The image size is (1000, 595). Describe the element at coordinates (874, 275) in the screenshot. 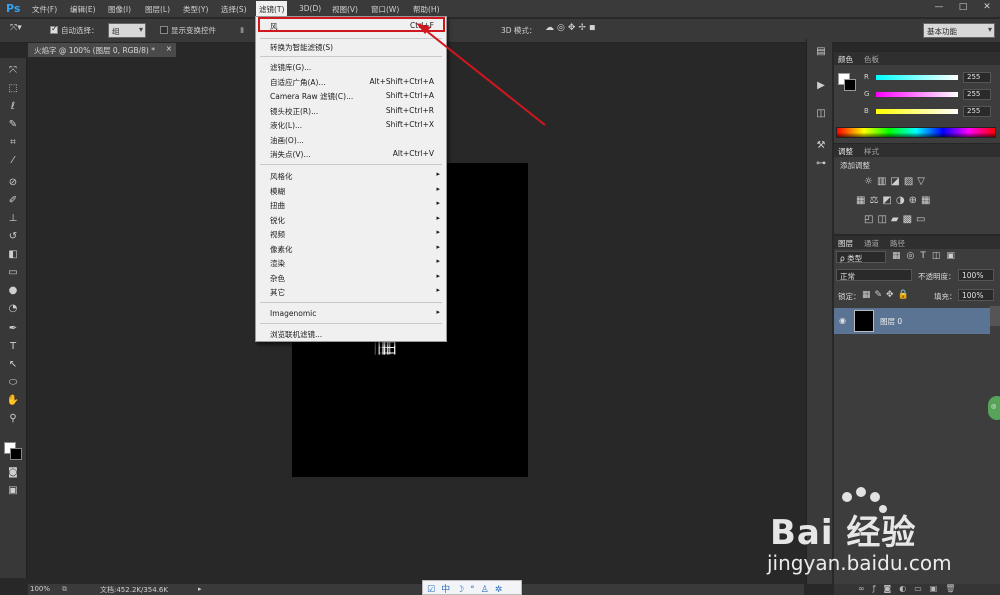

I see `blend-mode-select: 正常` at that location.